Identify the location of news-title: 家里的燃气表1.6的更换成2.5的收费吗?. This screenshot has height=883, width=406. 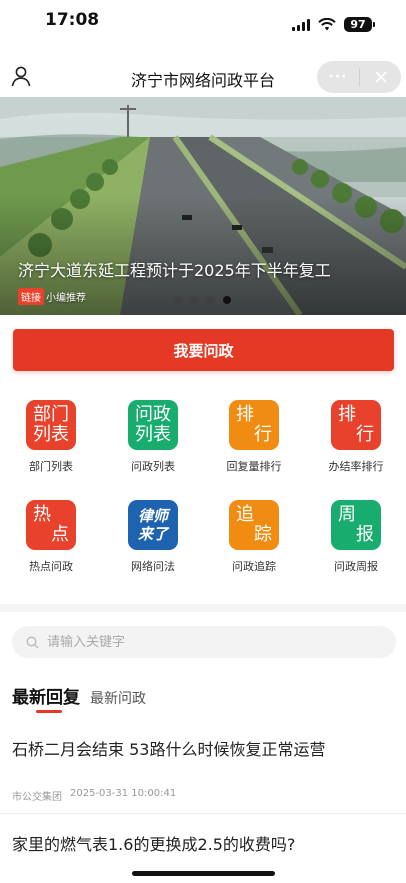
(153, 843).